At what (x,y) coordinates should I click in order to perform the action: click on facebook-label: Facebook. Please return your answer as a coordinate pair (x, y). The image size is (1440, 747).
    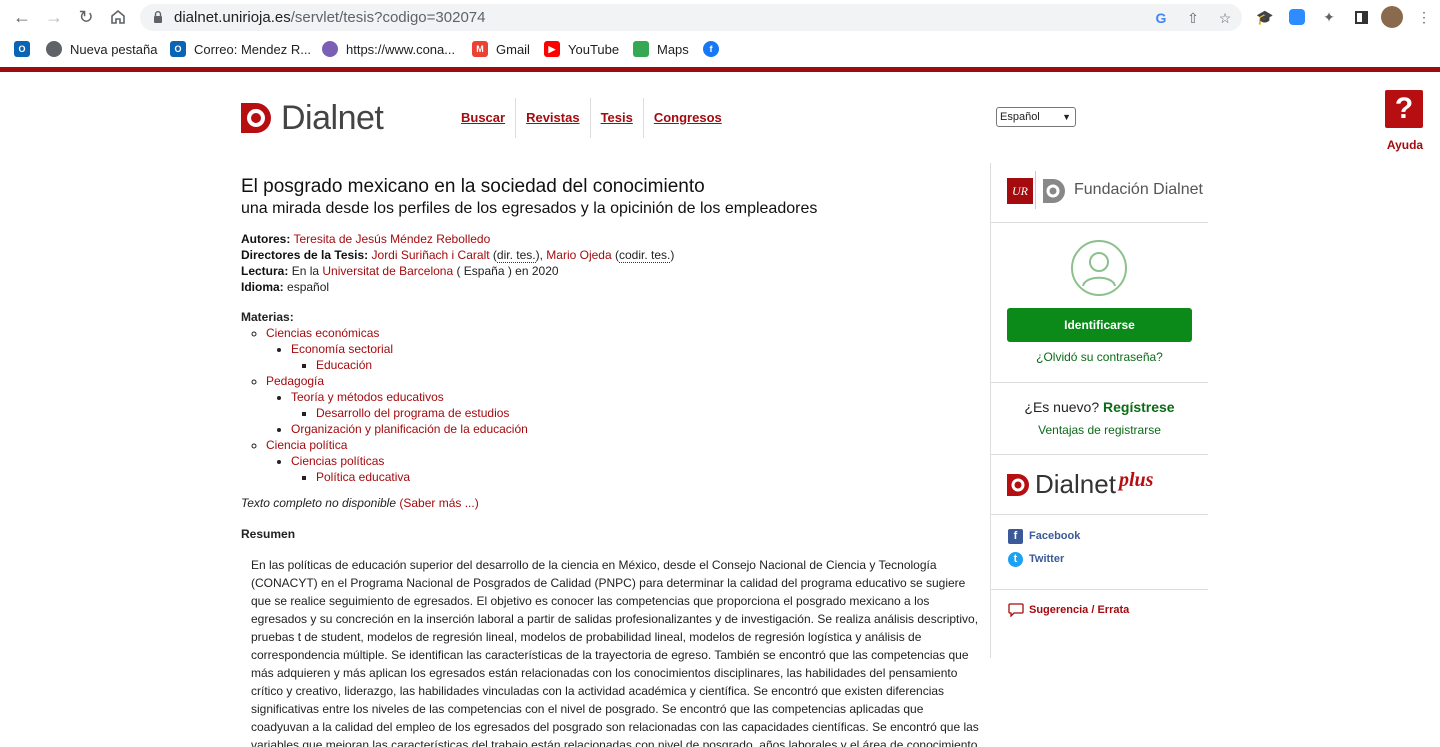
    Looking at the image, I should click on (1055, 536).